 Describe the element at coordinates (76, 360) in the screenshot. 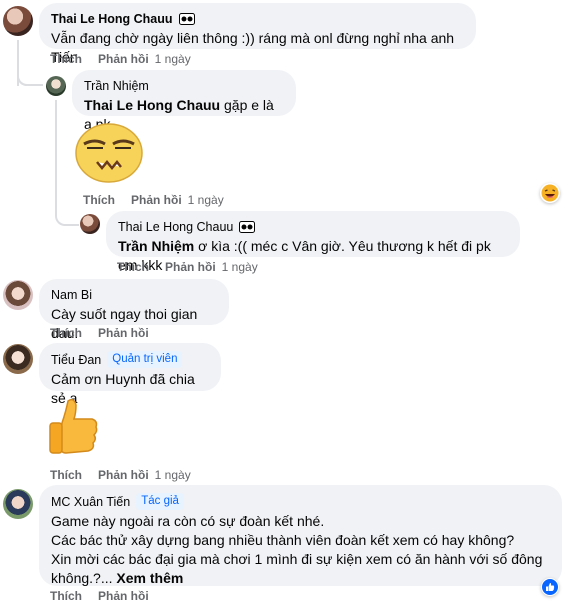

I see `commenter-name: Tiểu Đan` at that location.